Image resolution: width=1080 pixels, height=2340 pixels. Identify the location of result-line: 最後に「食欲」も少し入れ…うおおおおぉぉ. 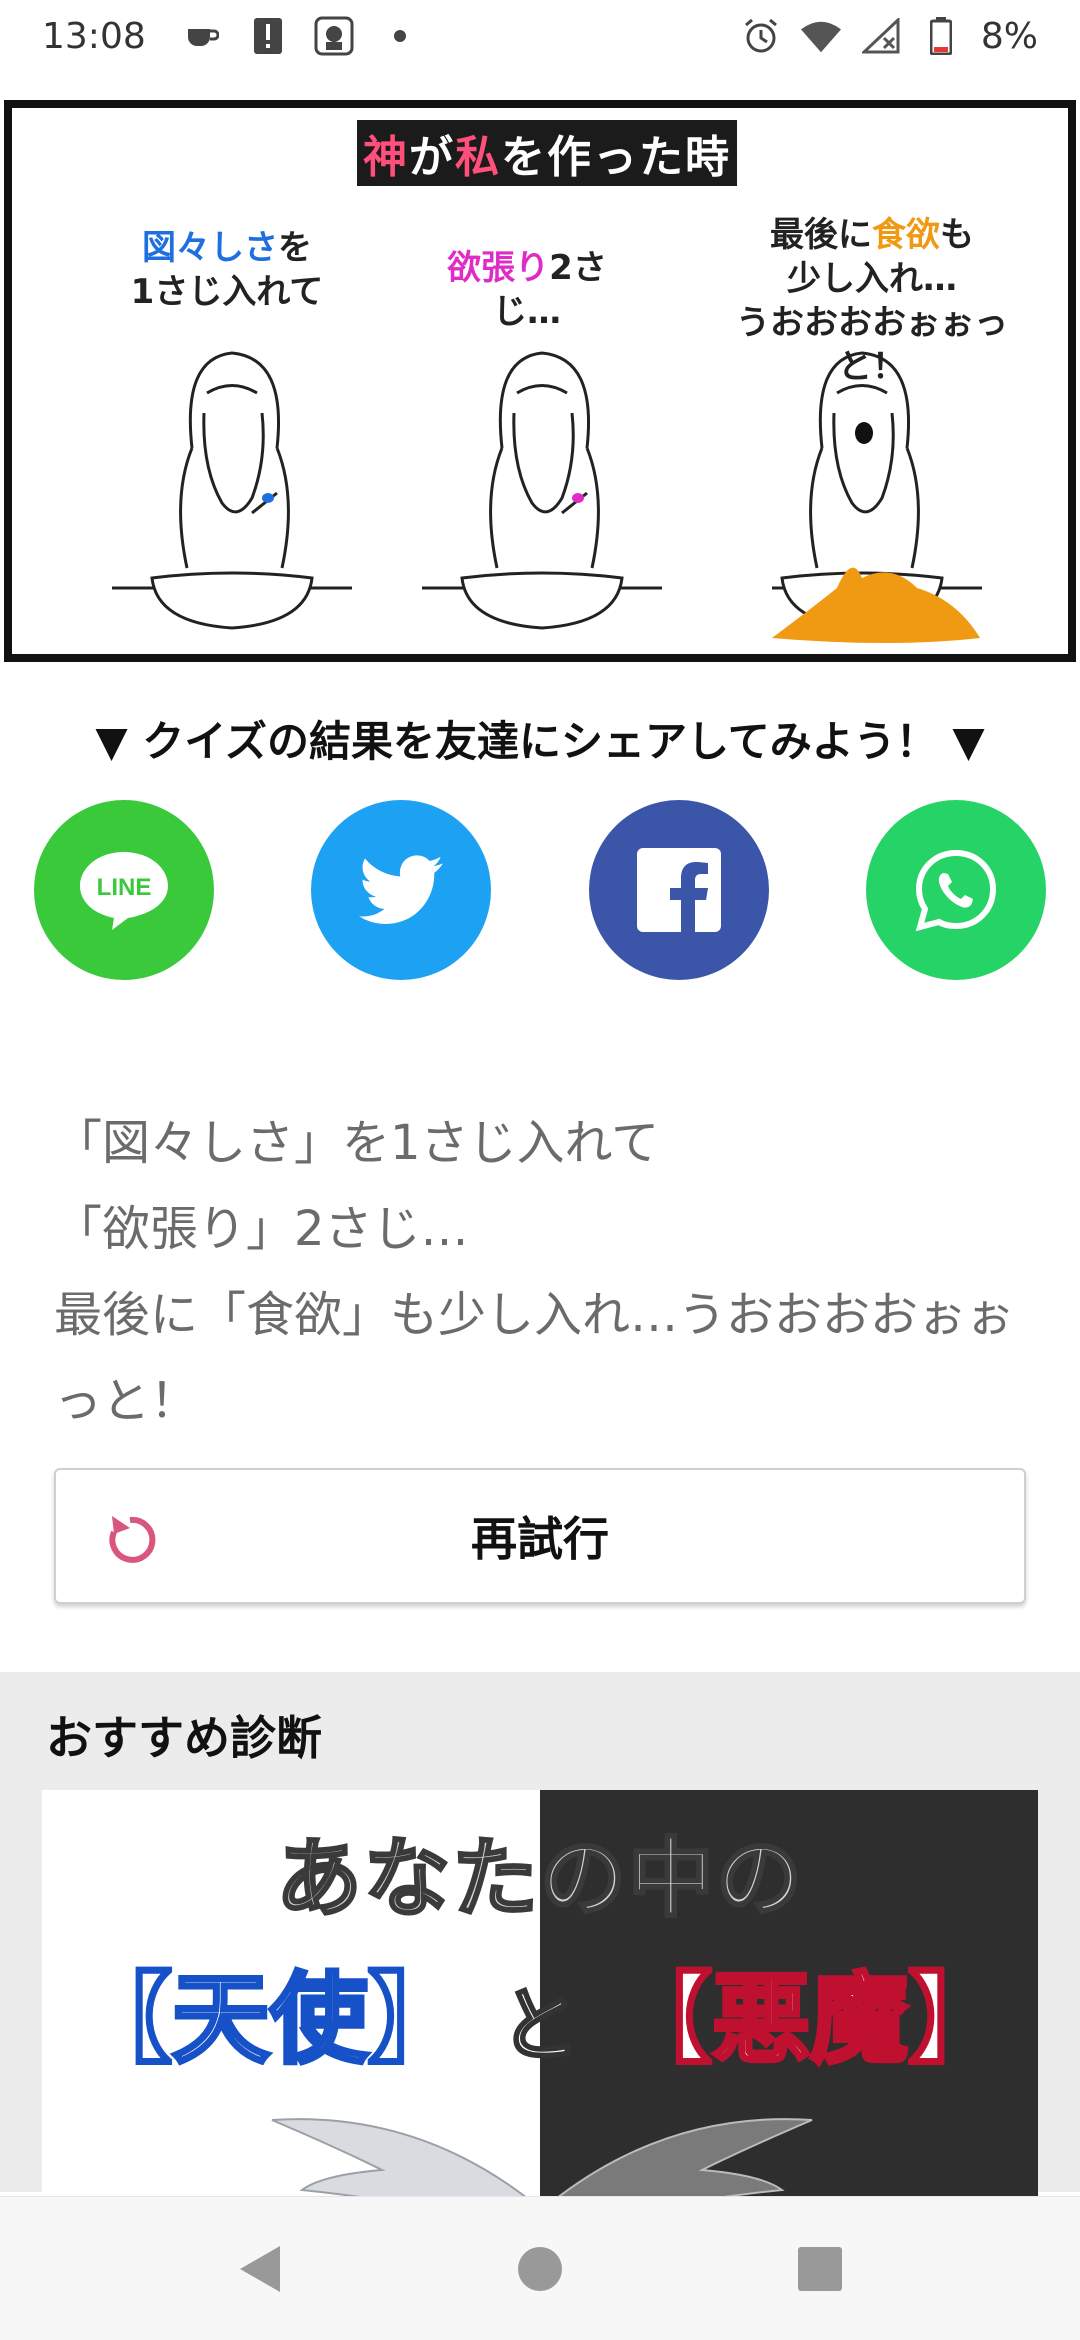
(534, 1315).